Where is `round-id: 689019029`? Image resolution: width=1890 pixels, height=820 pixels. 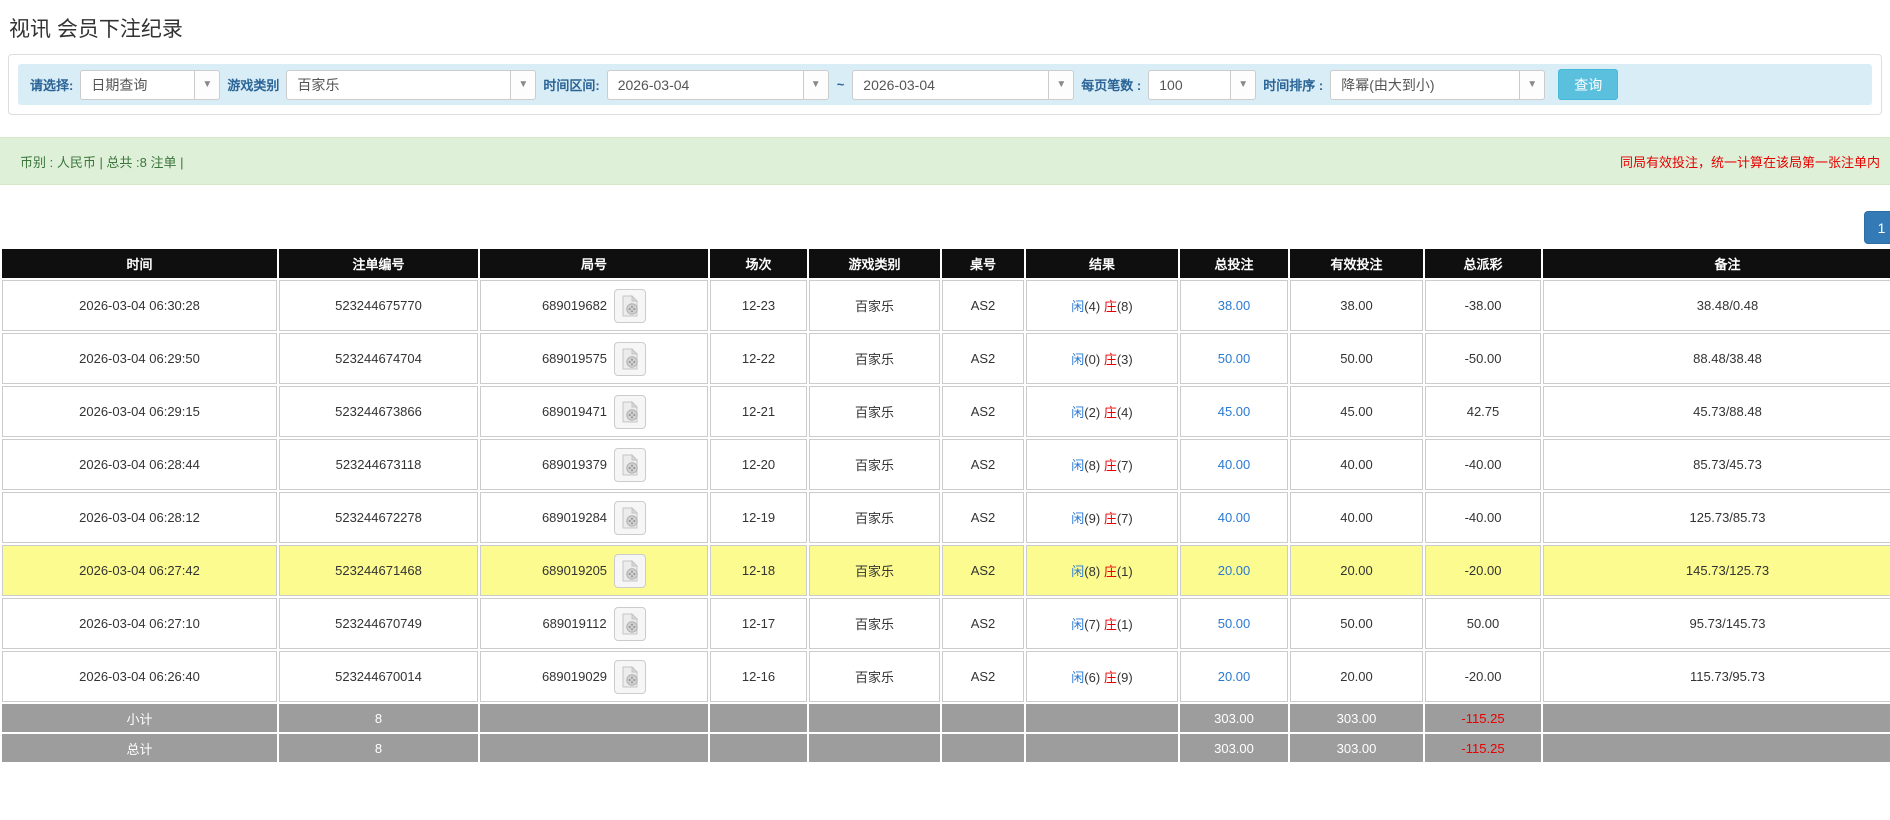
round-id: 689019029 is located at coordinates (574, 676).